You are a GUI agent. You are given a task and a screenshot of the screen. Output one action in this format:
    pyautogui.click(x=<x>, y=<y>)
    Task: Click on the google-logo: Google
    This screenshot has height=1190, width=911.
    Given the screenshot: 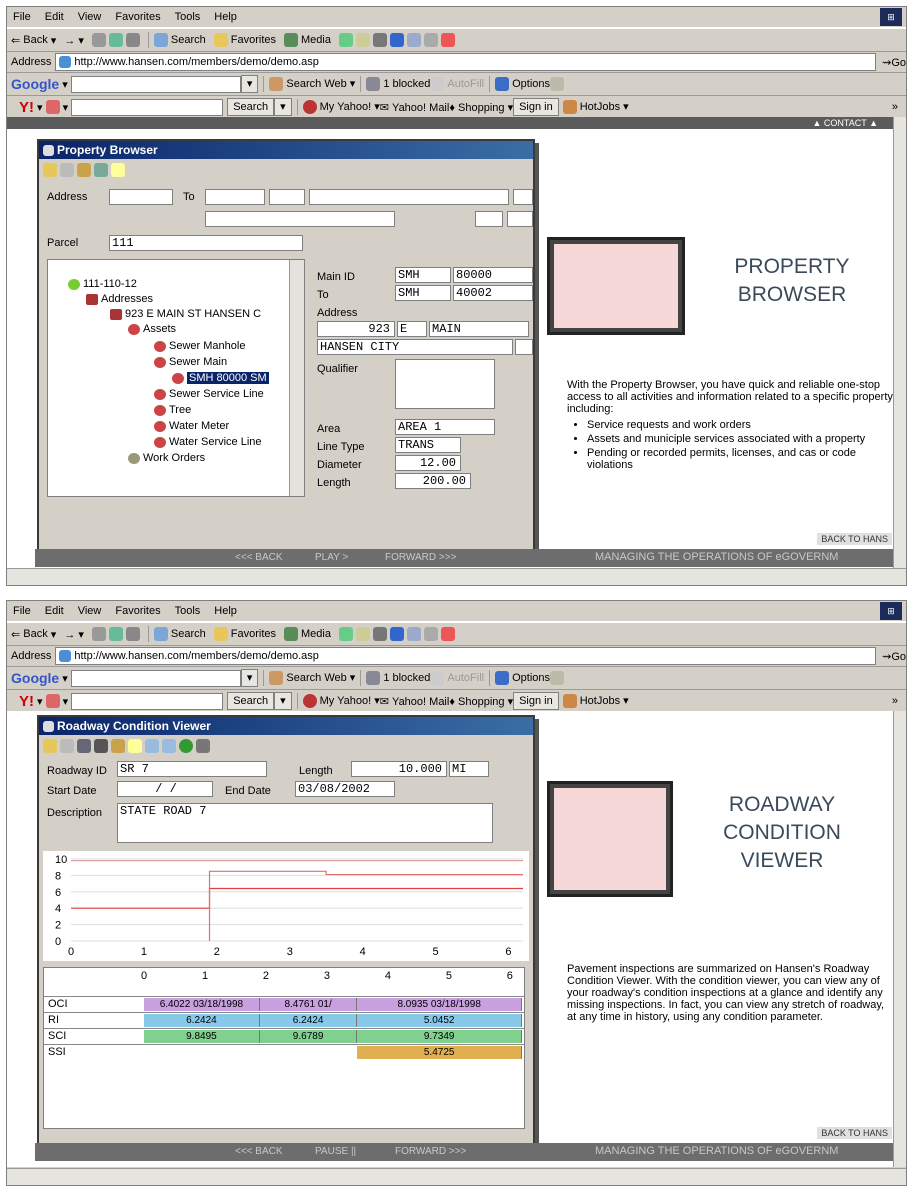 What is the action you would take?
    pyautogui.click(x=35, y=84)
    